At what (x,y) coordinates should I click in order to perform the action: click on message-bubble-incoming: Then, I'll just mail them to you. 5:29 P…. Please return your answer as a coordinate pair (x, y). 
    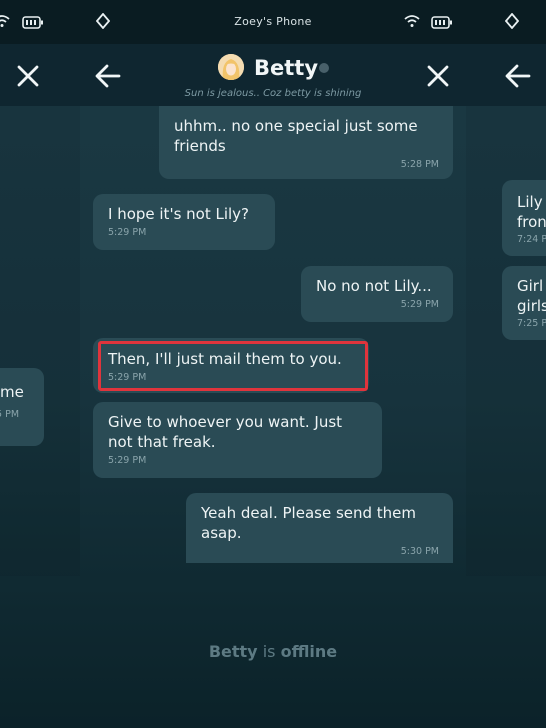
    Looking at the image, I should click on (231, 365).